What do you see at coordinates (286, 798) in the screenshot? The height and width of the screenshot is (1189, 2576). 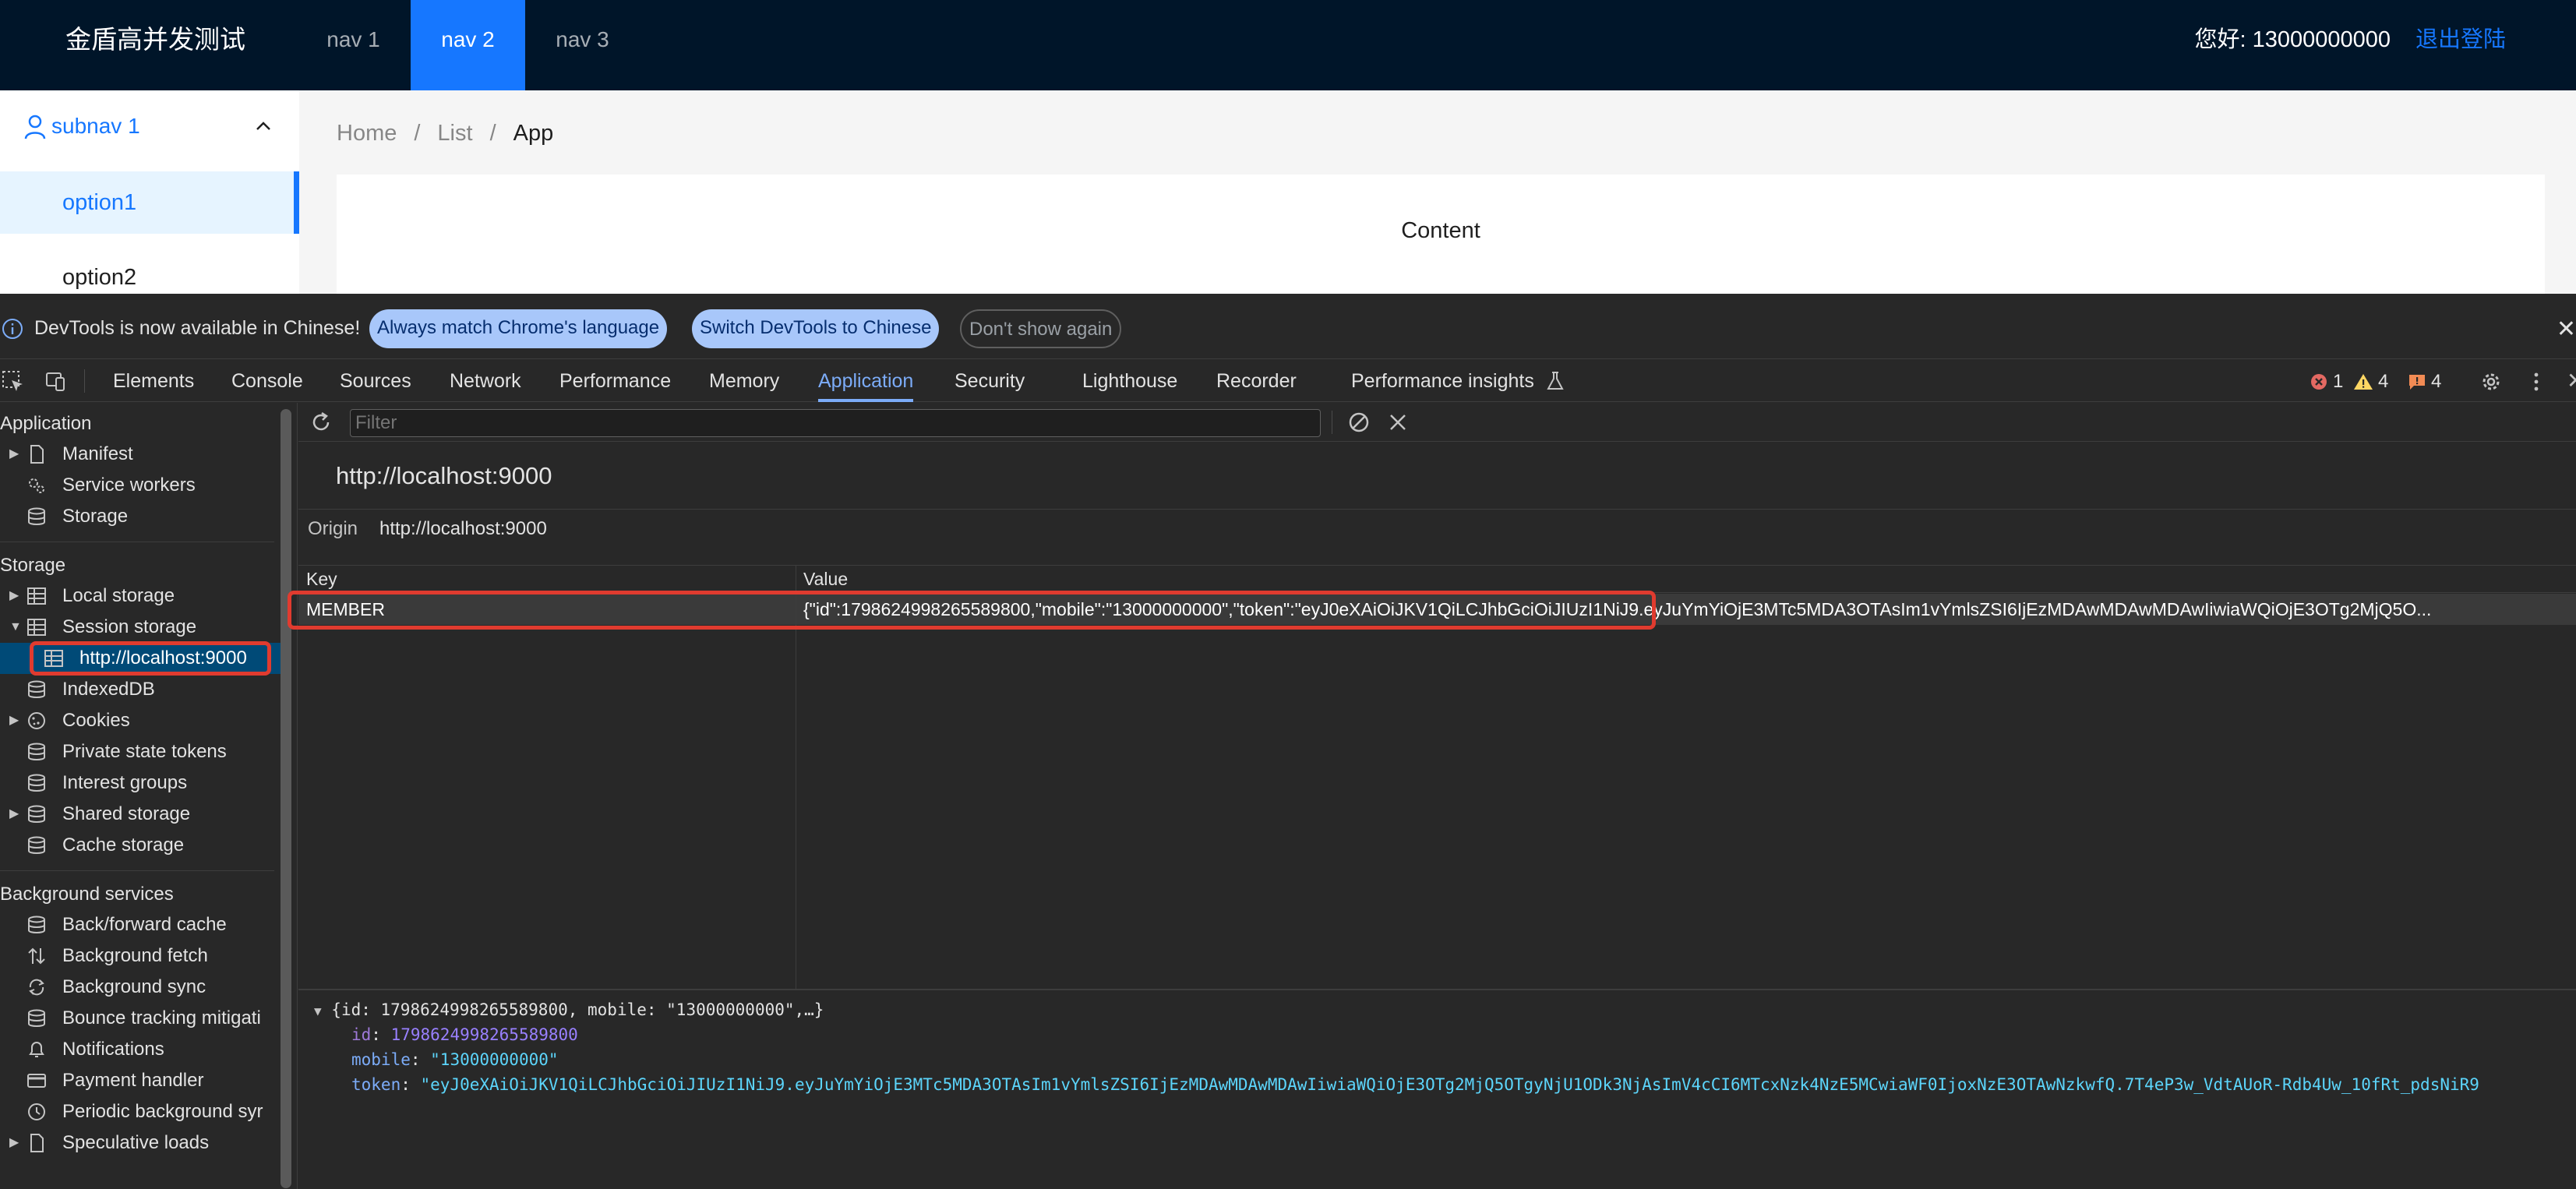 I see `sidebar-scrollbar` at bounding box center [286, 798].